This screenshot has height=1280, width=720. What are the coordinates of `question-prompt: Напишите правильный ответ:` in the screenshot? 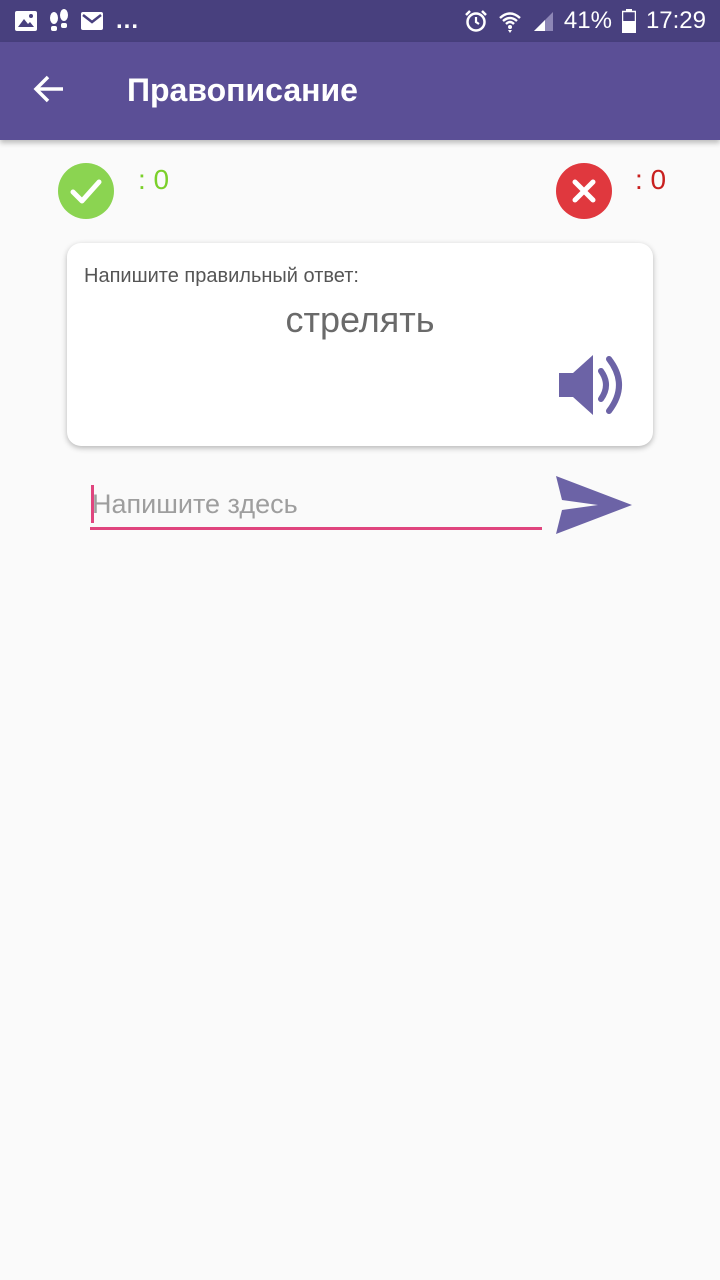 It's located at (221, 276).